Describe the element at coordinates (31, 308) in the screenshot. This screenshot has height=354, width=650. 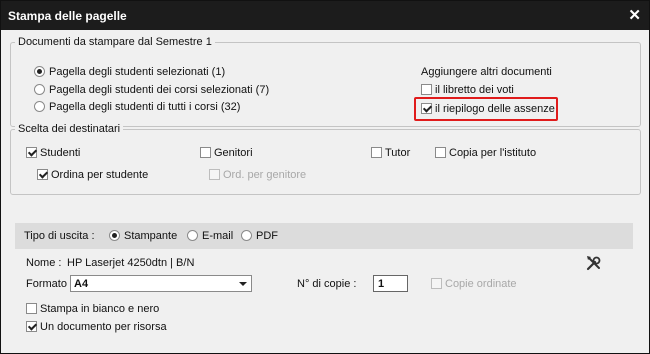
I see `checkbox-black-white-box` at that location.